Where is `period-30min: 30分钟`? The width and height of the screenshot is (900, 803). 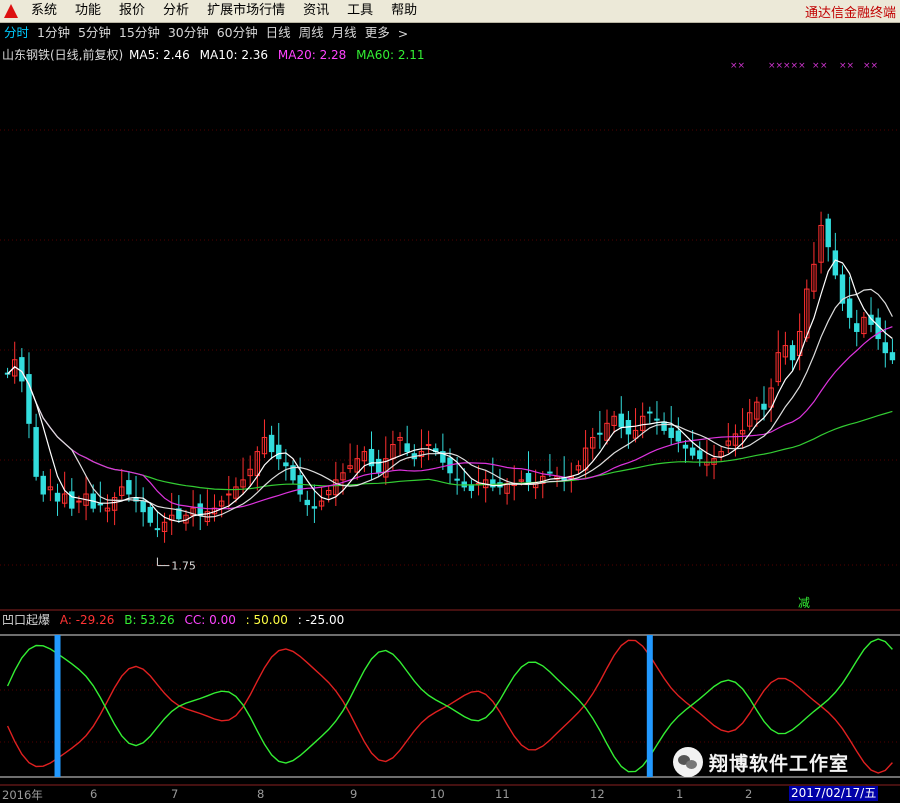 period-30min: 30分钟 is located at coordinates (188, 33).